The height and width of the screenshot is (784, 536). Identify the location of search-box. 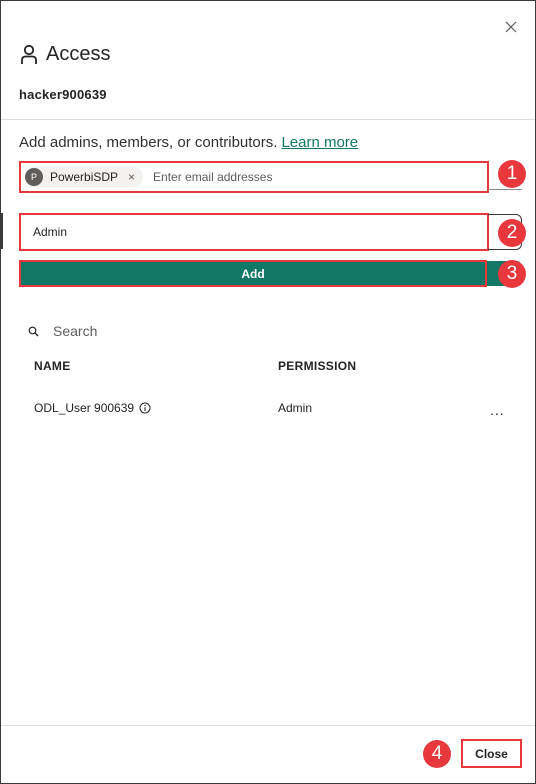
(140, 331).